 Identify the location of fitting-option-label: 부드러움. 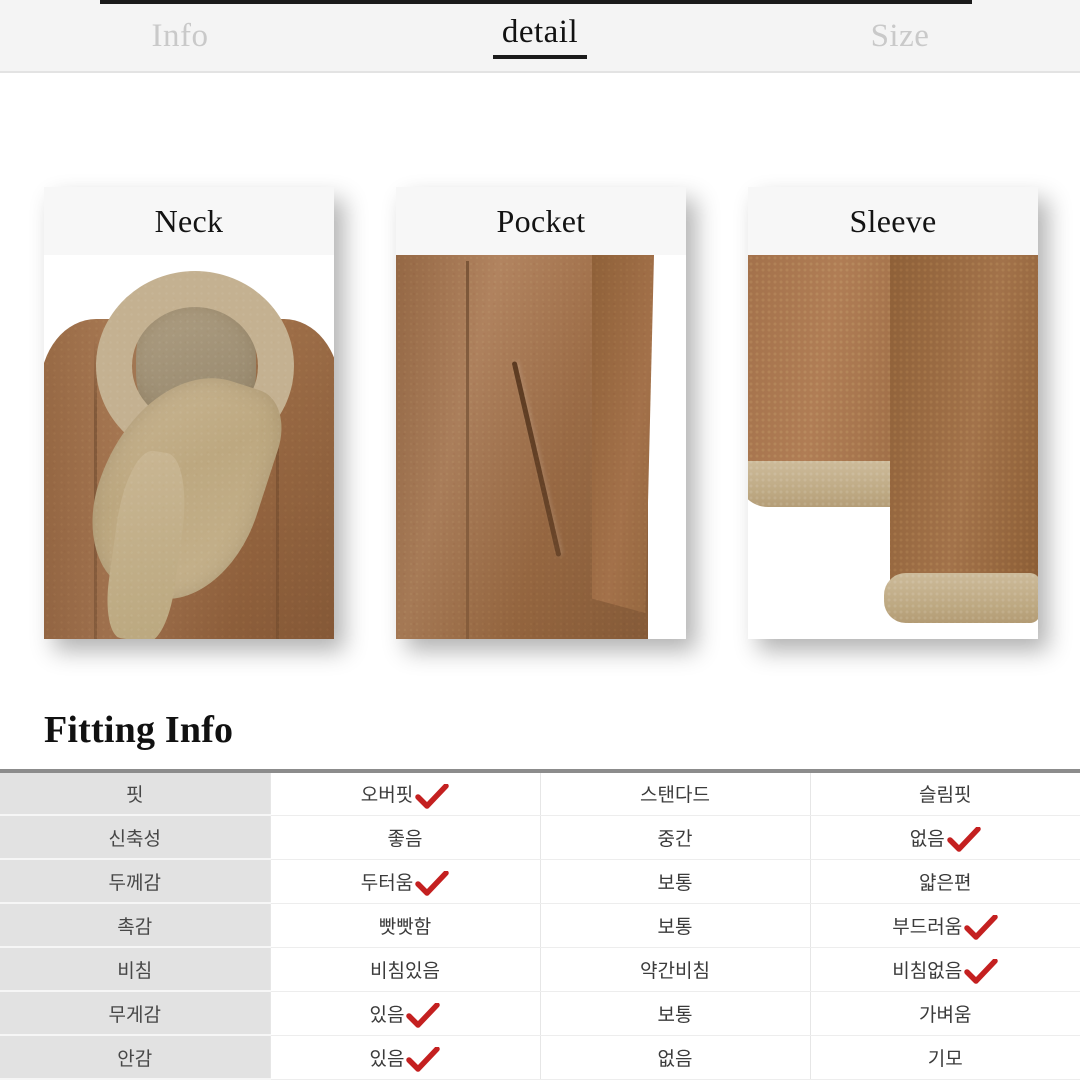
(927, 927).